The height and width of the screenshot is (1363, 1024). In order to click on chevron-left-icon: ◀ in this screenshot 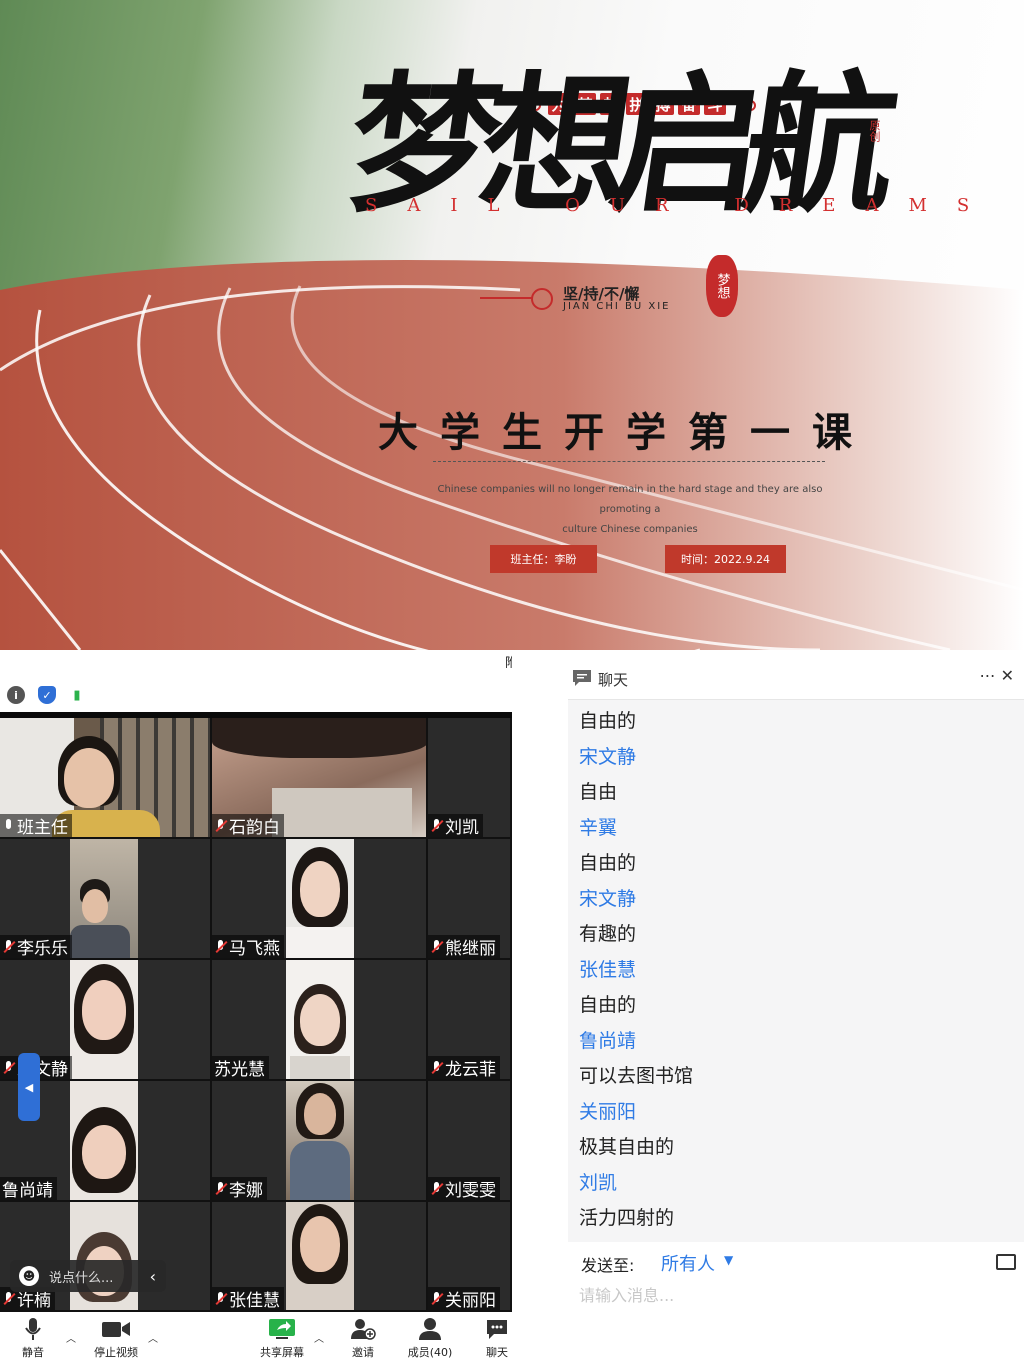, I will do `click(29, 1087)`.